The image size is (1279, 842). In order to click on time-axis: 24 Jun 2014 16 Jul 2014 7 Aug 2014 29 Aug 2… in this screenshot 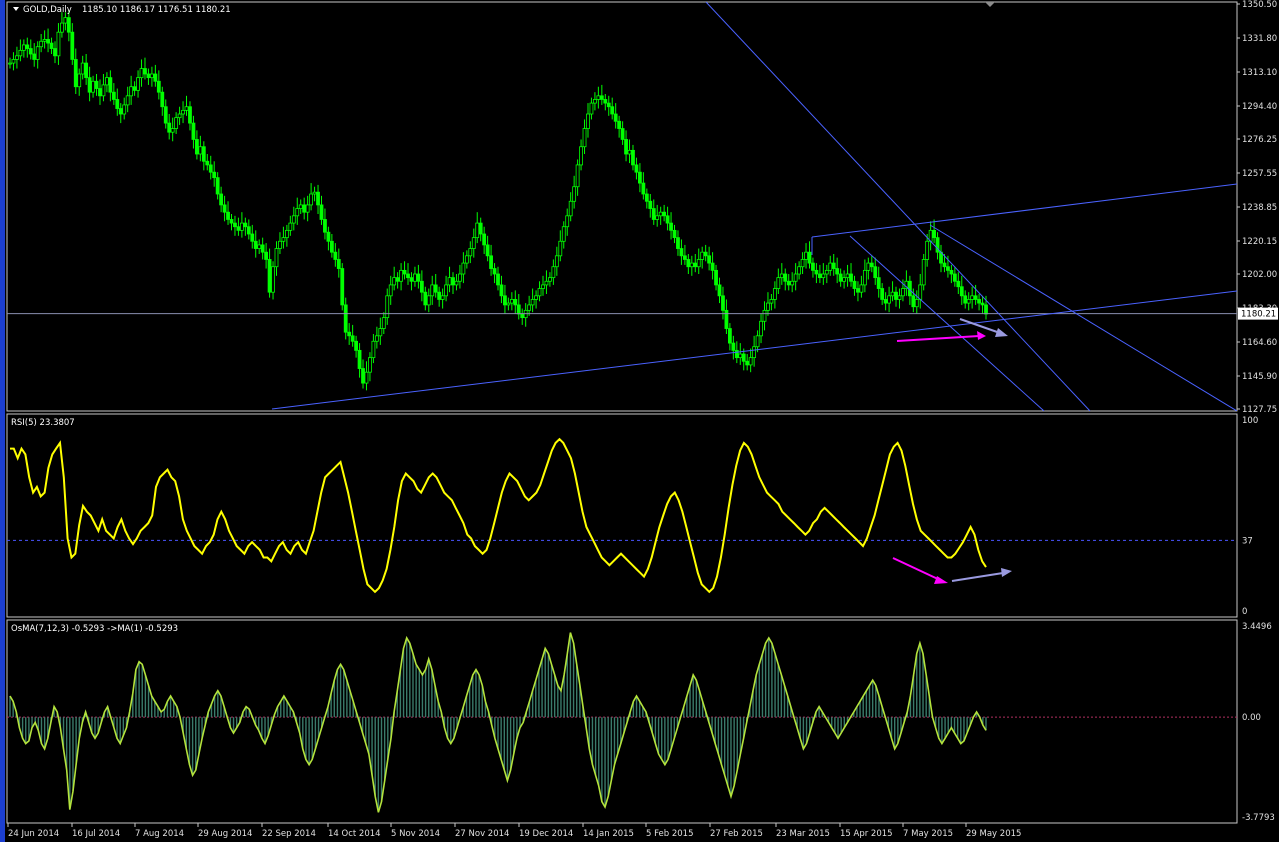, I will do `click(514, 831)`.